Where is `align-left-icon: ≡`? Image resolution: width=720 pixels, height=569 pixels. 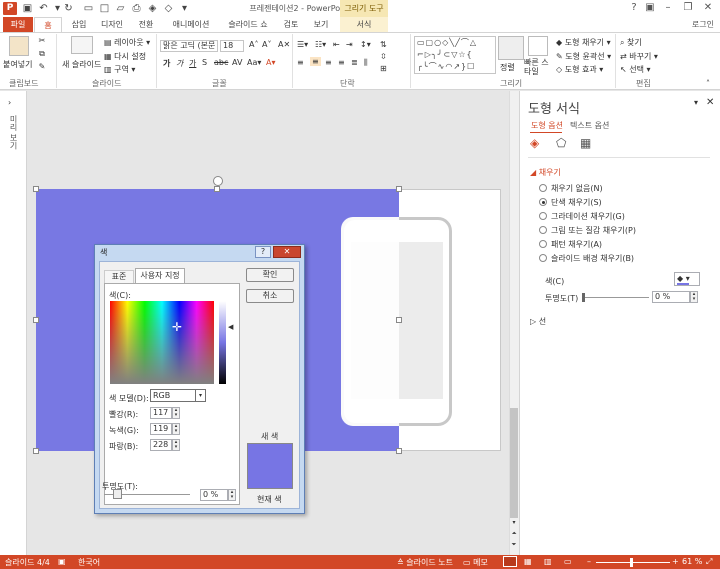
align-left-icon: ≡ is located at coordinates (300, 62).